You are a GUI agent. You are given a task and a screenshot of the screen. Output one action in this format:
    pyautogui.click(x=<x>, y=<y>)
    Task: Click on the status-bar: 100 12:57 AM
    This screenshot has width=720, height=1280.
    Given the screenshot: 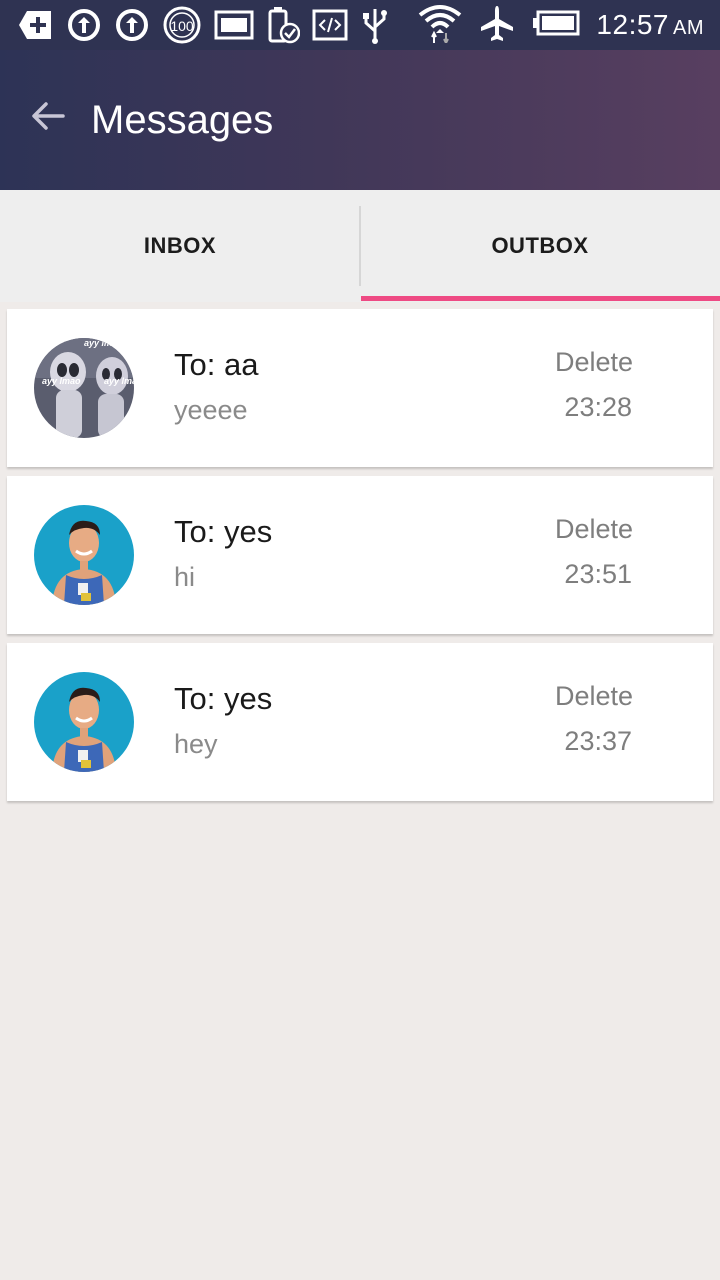 What is the action you would take?
    pyautogui.click(x=360, y=25)
    